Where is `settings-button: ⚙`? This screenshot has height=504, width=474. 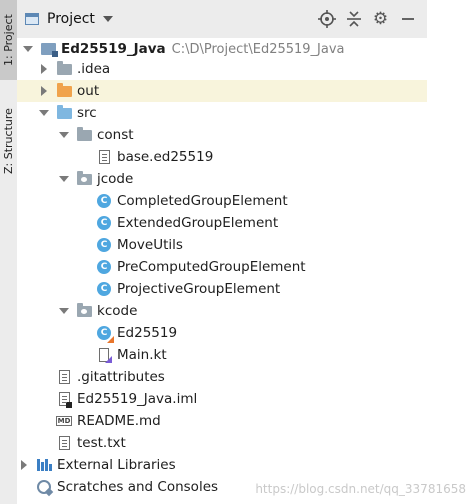 settings-button: ⚙ is located at coordinates (380, 19).